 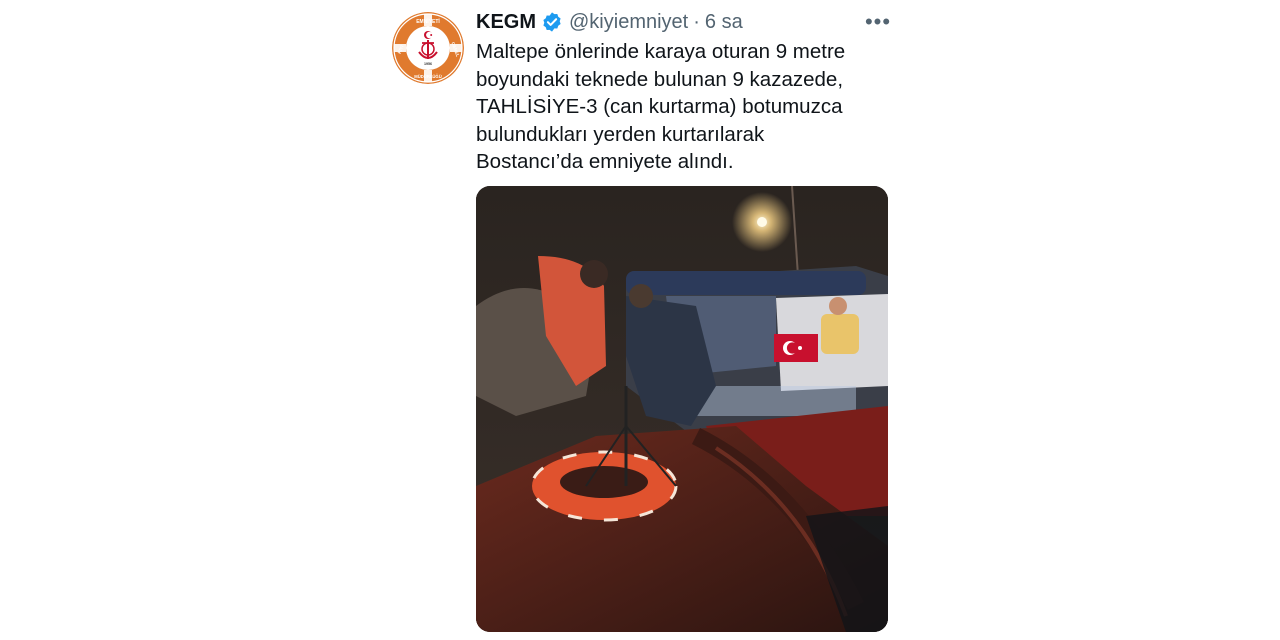 I want to click on kegm-logo-icon: EMNİYETİ KIYI GENEL MÜDÜRLÜĞÜ 1956, so click(x=428, y=48).